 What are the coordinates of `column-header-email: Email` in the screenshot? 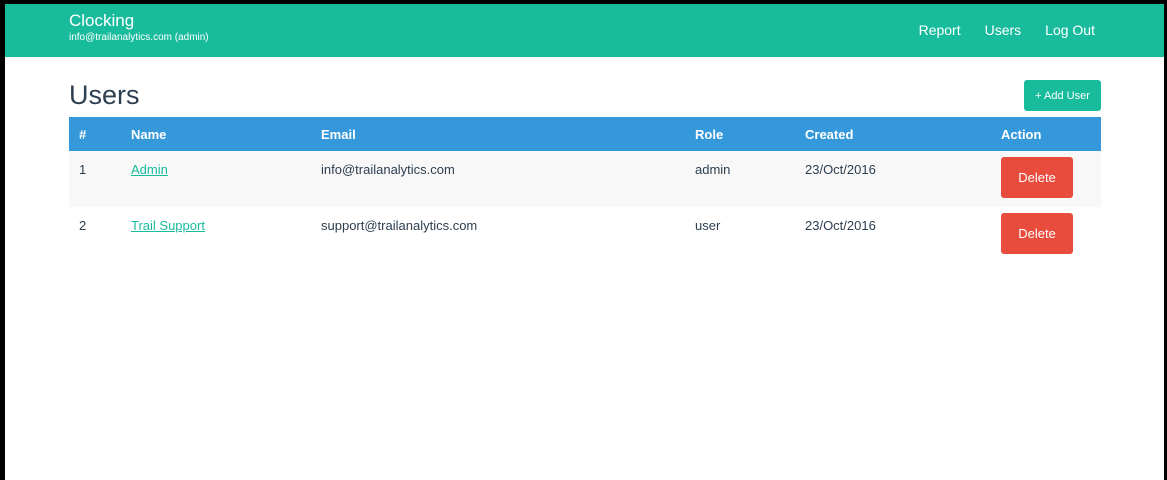 It's located at (338, 134).